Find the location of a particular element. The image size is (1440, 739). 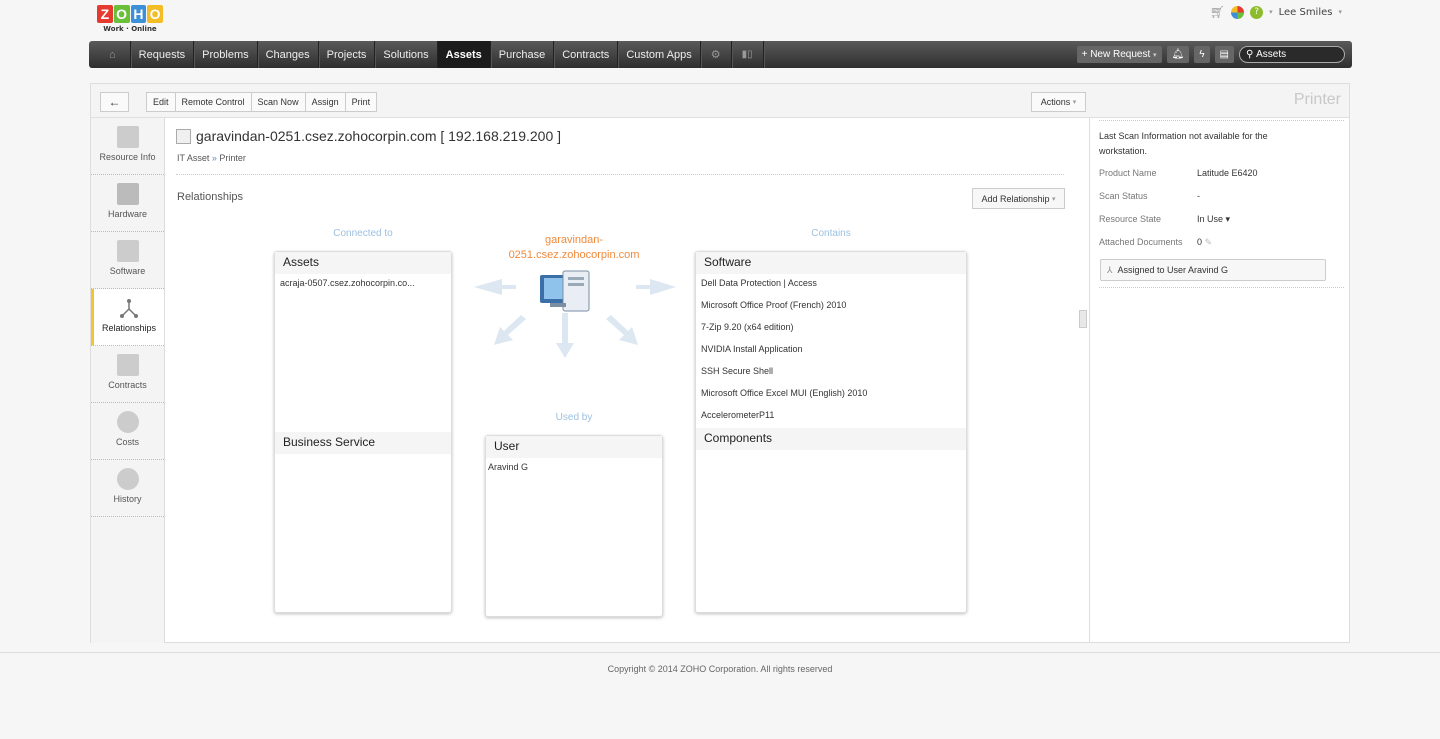

gear-icon: ⚙ is located at coordinates (715, 55).